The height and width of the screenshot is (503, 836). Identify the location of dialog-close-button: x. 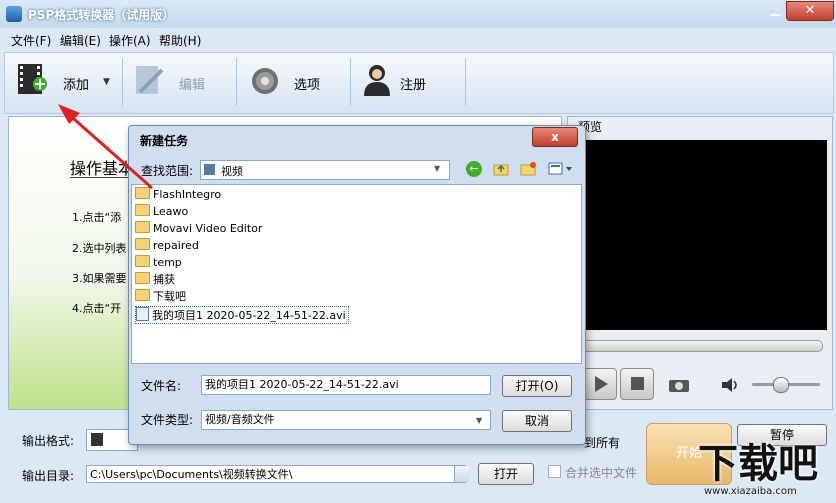
(555, 137).